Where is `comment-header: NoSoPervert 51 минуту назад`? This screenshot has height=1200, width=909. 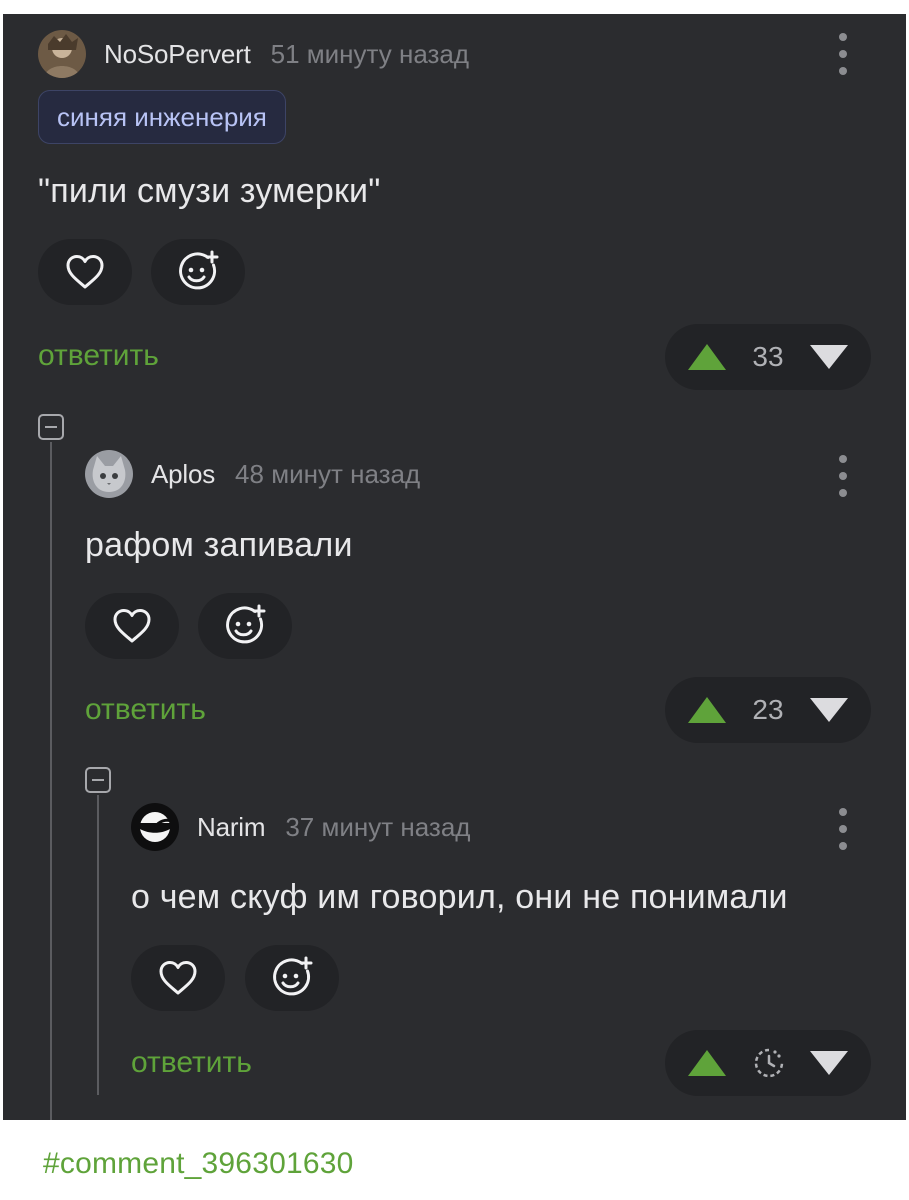
comment-header: NoSoPervert 51 минуту назад is located at coordinates (253, 54).